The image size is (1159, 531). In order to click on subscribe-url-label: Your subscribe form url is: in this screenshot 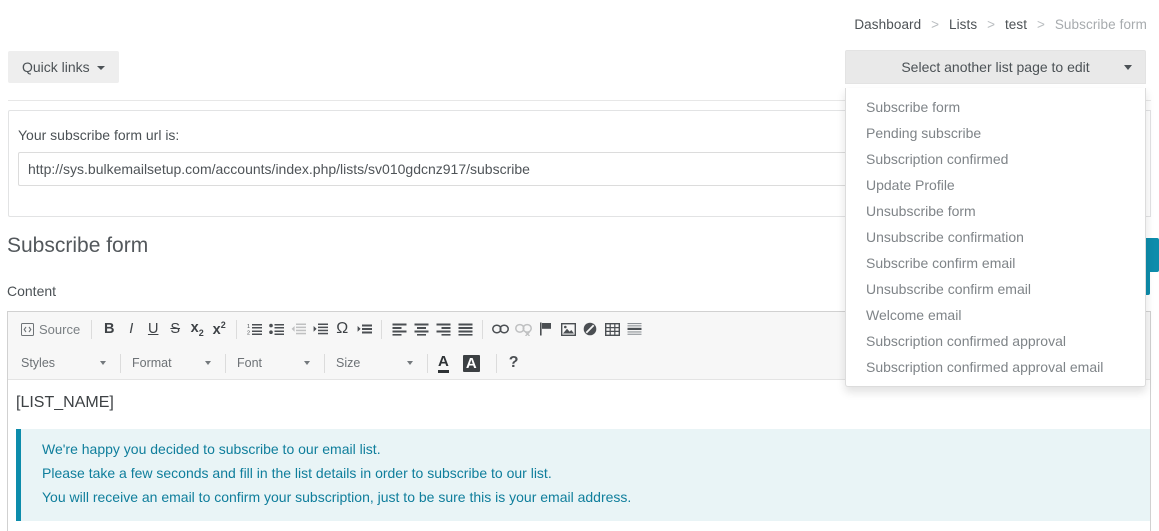, I will do `click(99, 135)`.